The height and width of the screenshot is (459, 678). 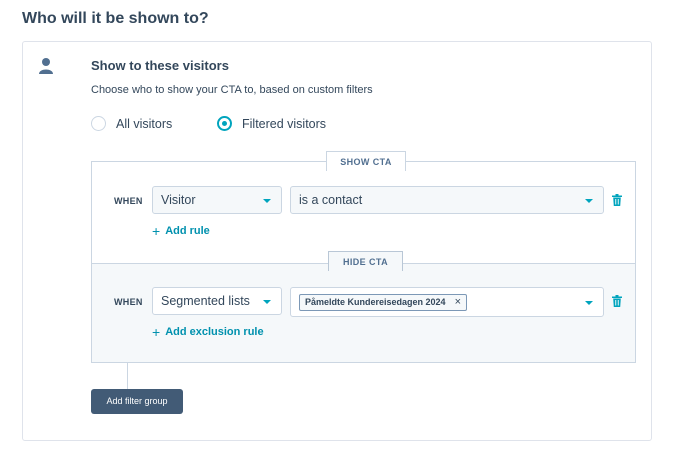 I want to click on section-title: Show to these visitors, so click(x=160, y=65).